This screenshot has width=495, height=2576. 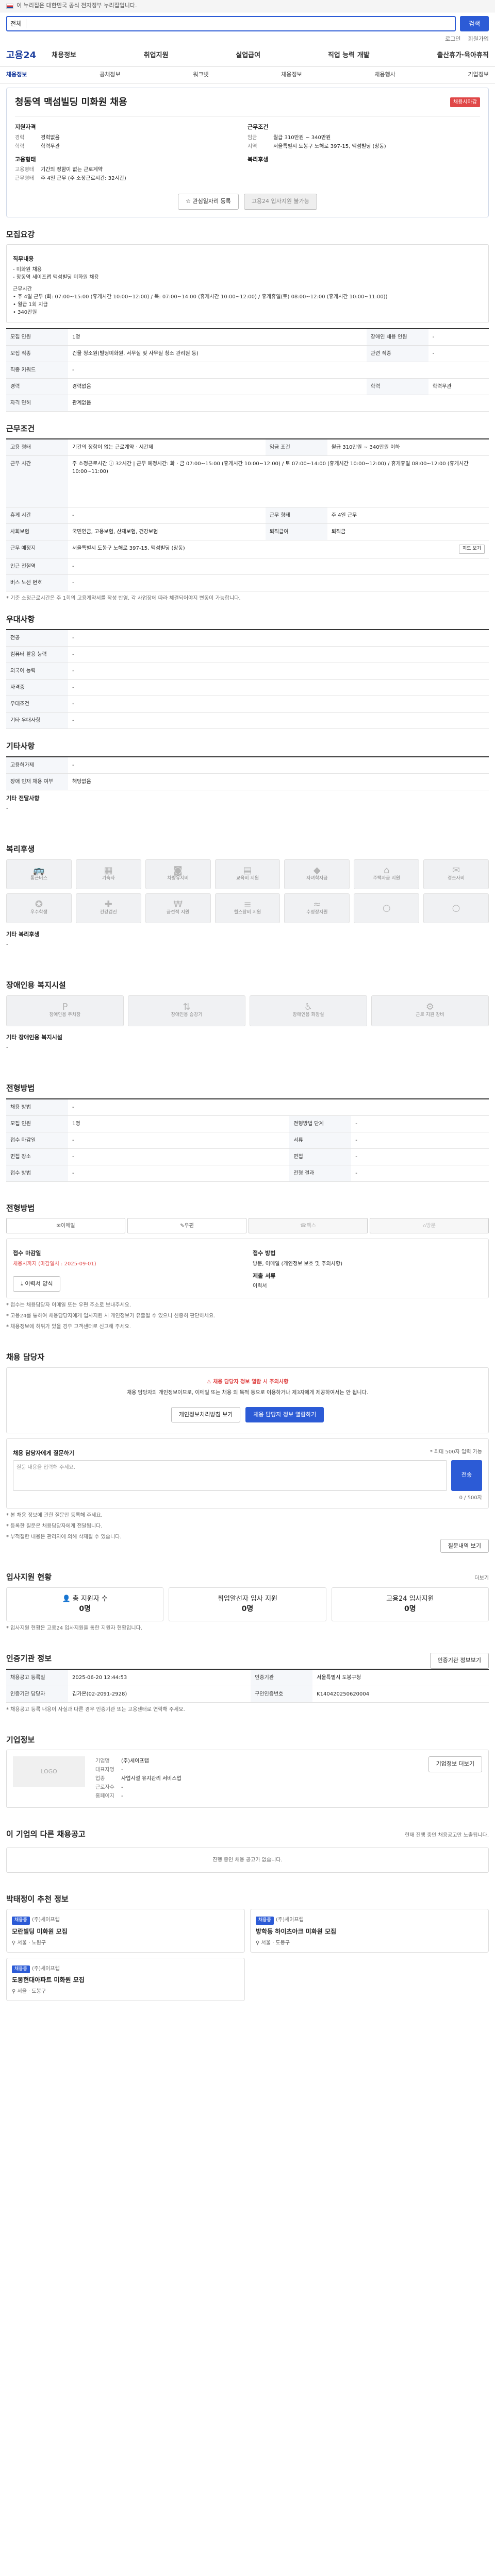 What do you see at coordinates (247, 386) in the screenshot?
I see `table-row: 경력 경력없음 학력 학력무관` at bounding box center [247, 386].